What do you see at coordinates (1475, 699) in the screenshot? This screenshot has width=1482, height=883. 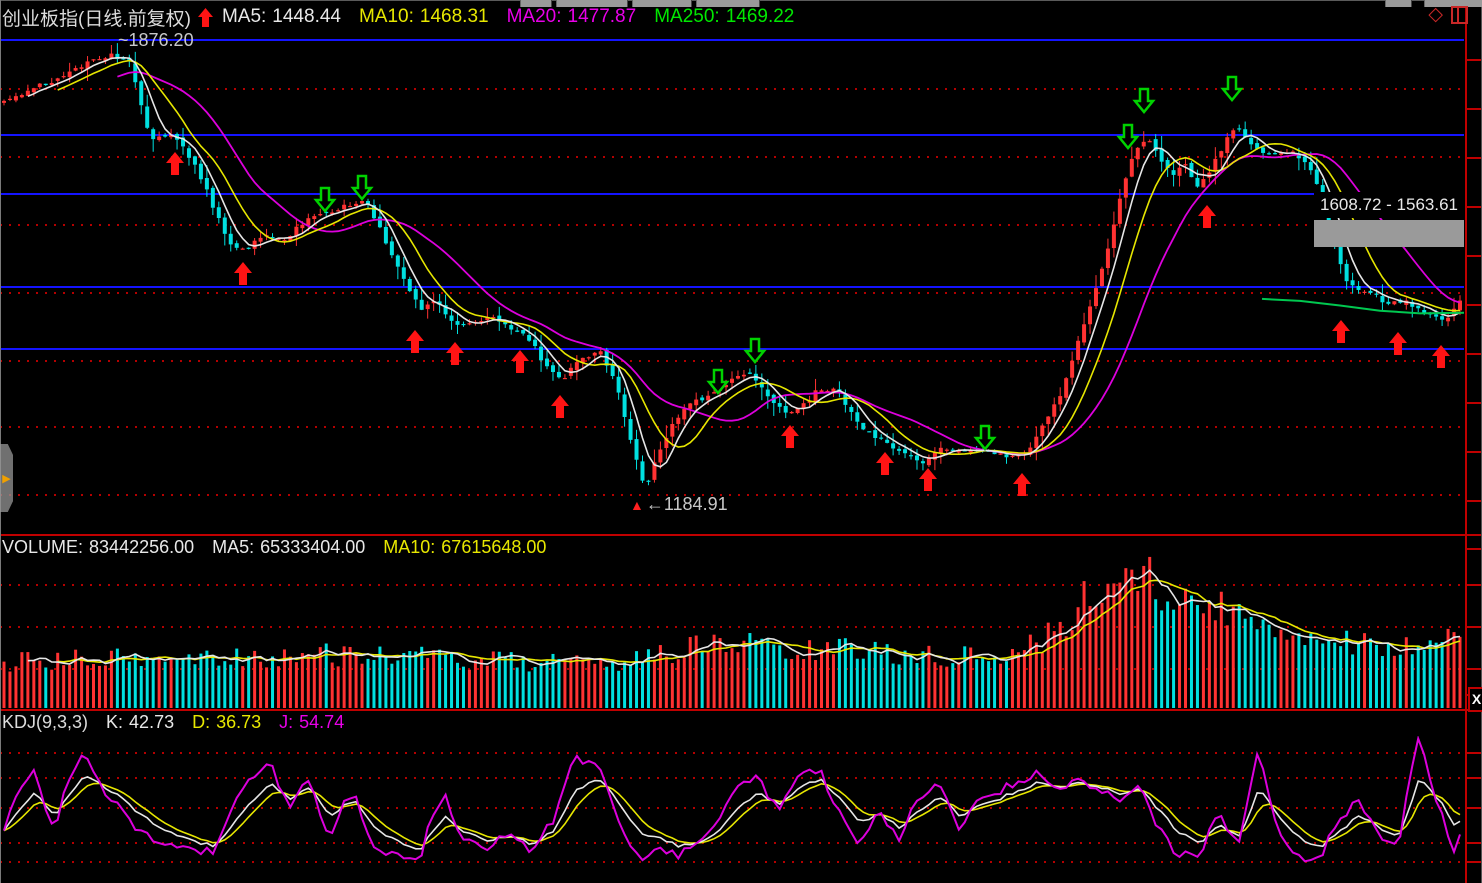 I see `close-indicator-button: X` at bounding box center [1475, 699].